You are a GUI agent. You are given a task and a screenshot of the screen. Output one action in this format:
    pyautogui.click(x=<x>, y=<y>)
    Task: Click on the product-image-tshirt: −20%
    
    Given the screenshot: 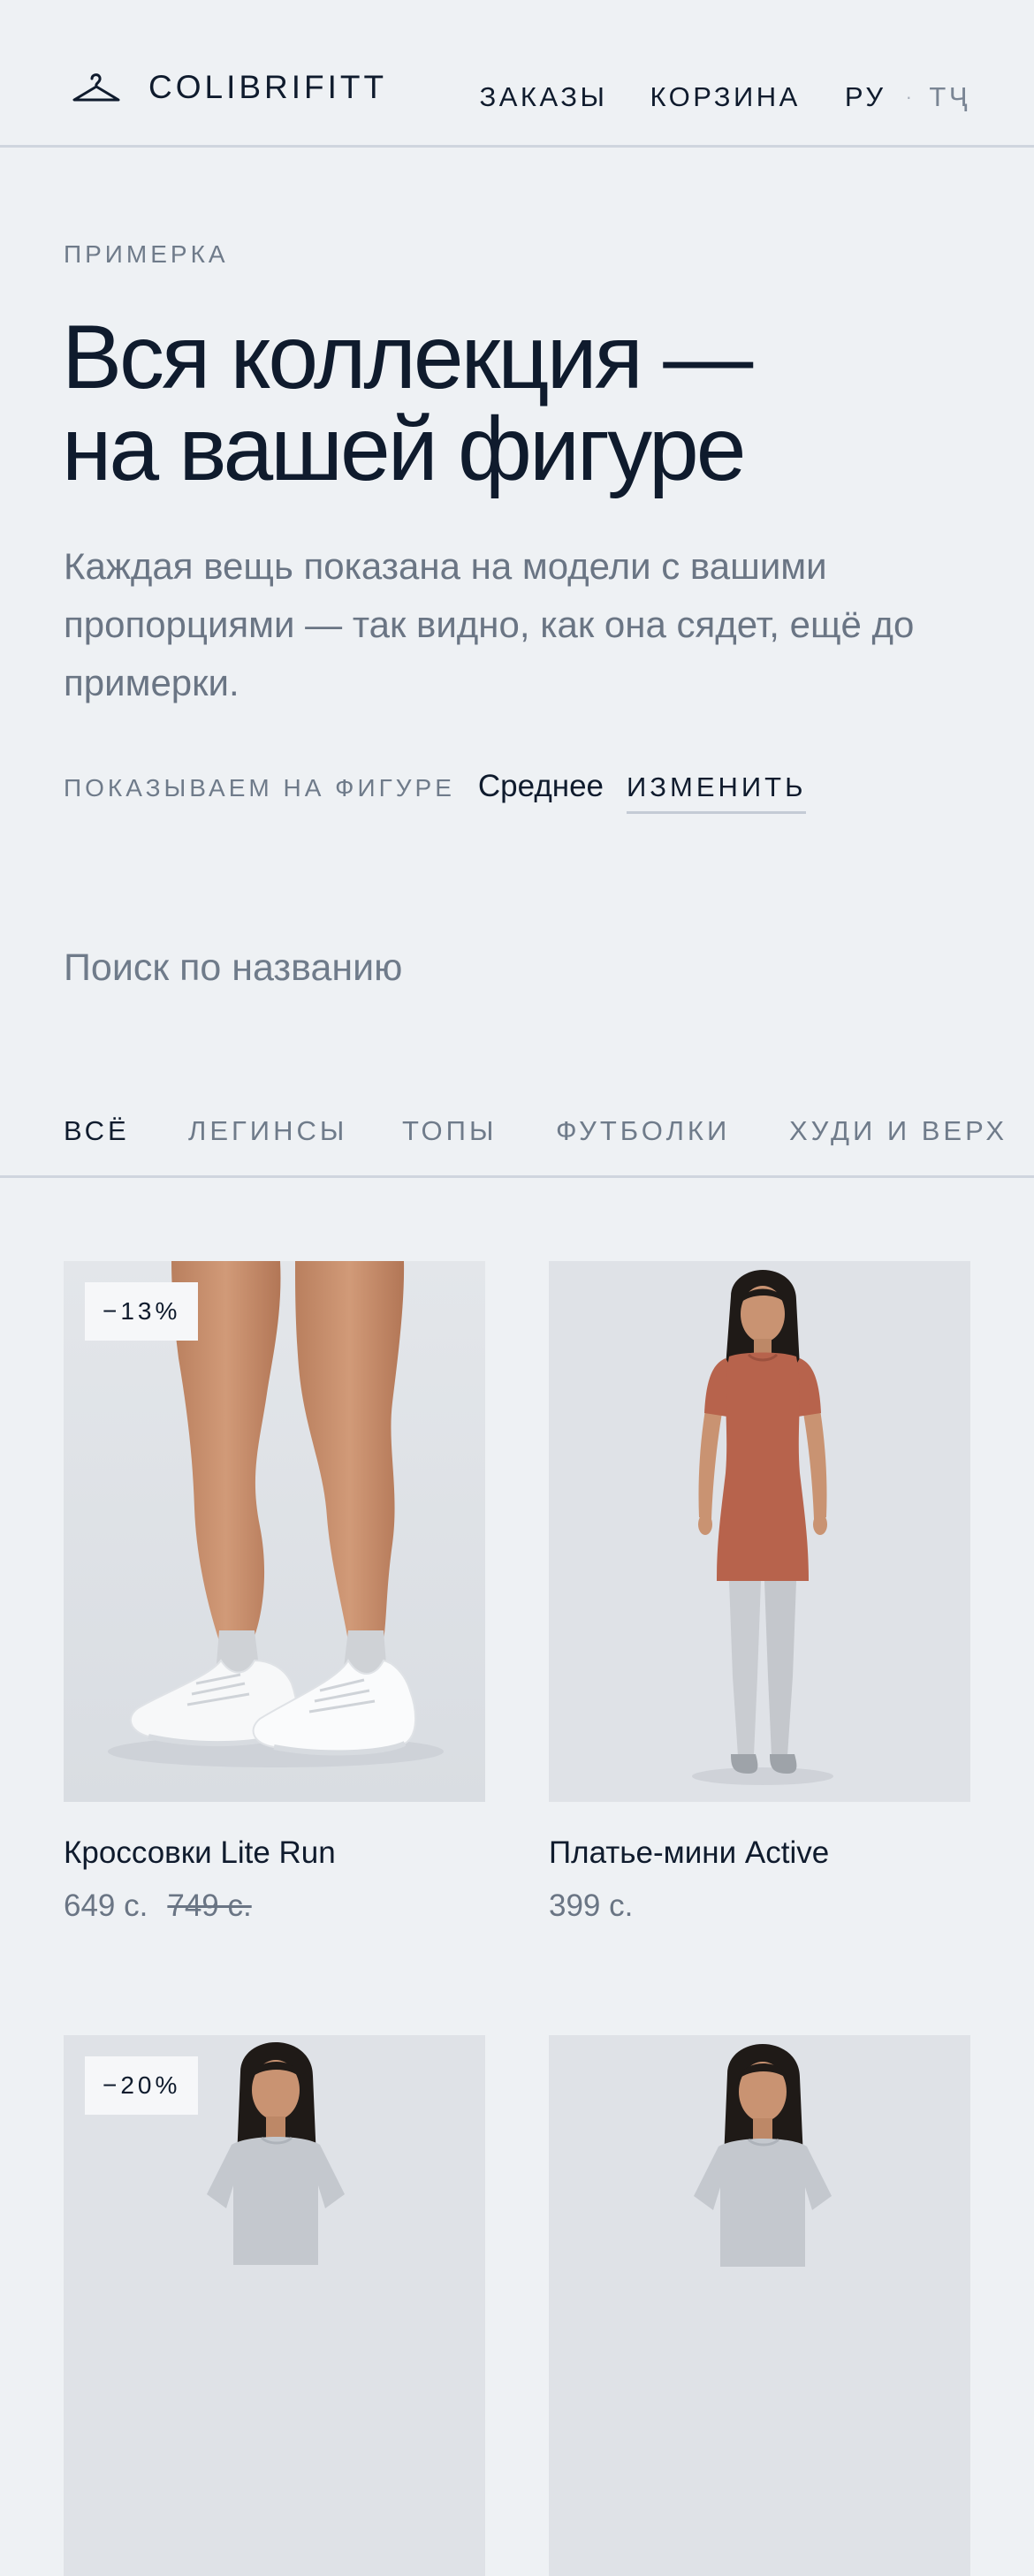 What is the action you would take?
    pyautogui.click(x=274, y=2305)
    